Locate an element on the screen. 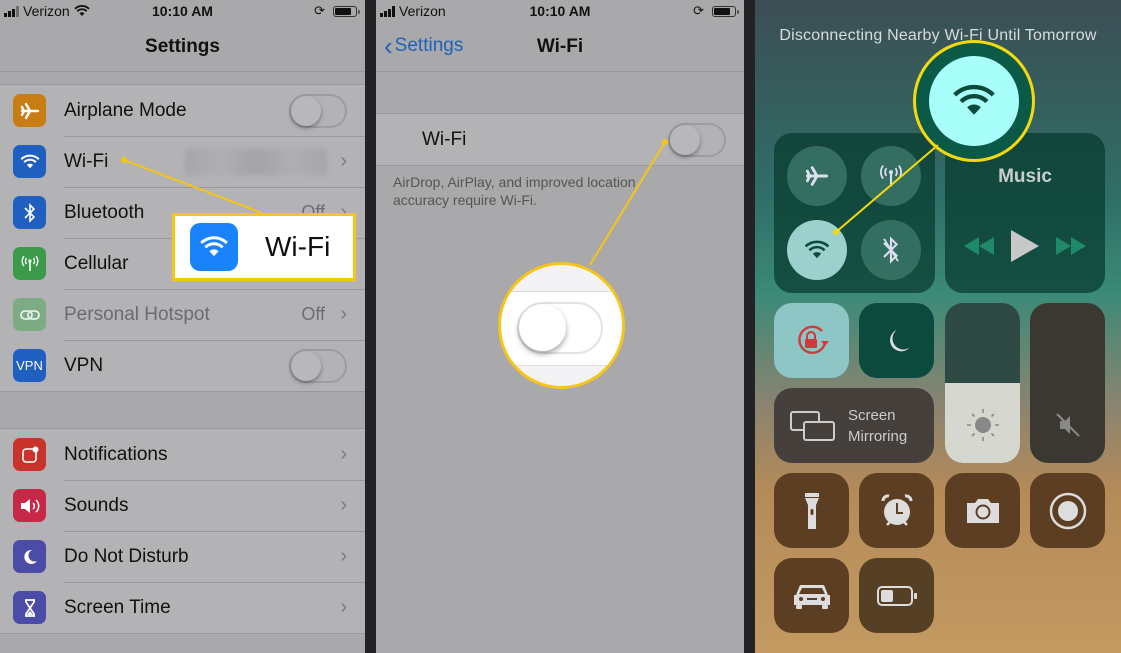  mute-icon is located at coordinates (1068, 425).